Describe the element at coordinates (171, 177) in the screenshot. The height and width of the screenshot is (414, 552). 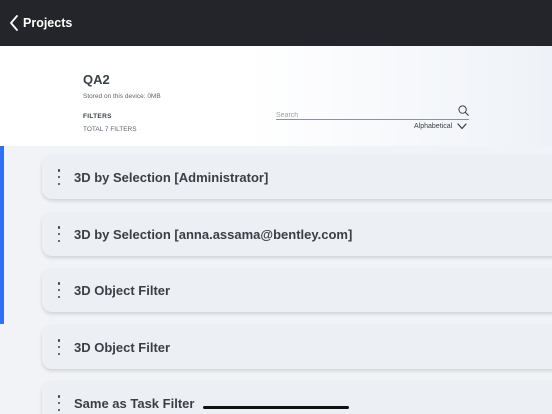
I see `filter-row-label: 3D by Selection [Administrator]` at that location.